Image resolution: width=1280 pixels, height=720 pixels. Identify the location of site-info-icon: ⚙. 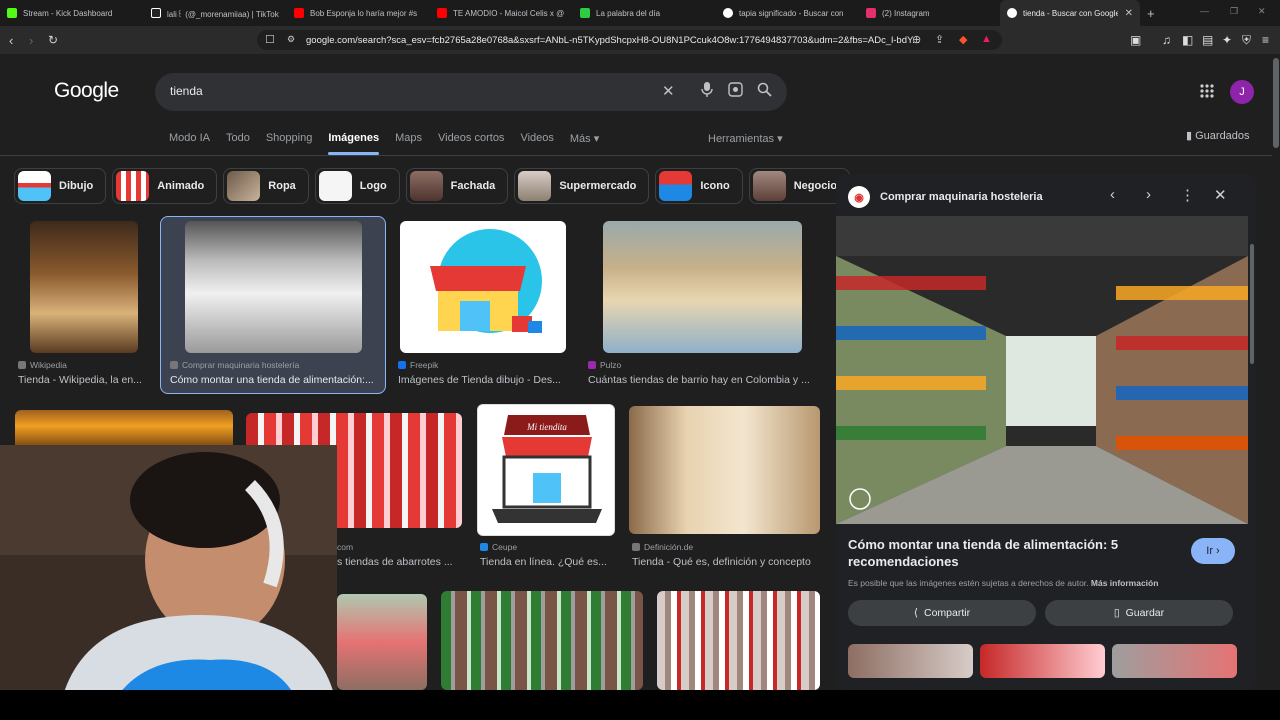
(291, 39).